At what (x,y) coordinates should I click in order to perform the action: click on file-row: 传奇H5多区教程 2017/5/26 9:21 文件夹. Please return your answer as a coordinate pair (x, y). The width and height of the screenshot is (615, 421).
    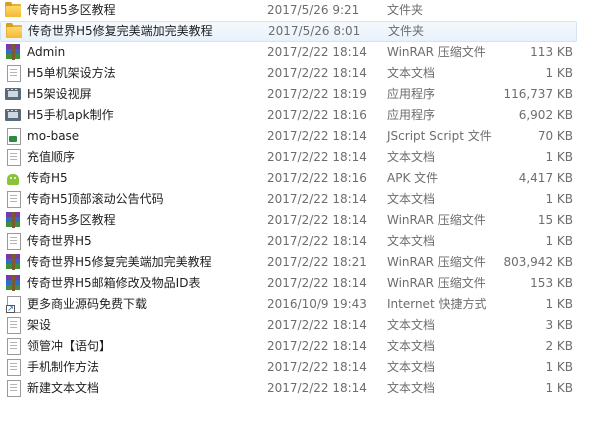
    Looking at the image, I should click on (307, 10).